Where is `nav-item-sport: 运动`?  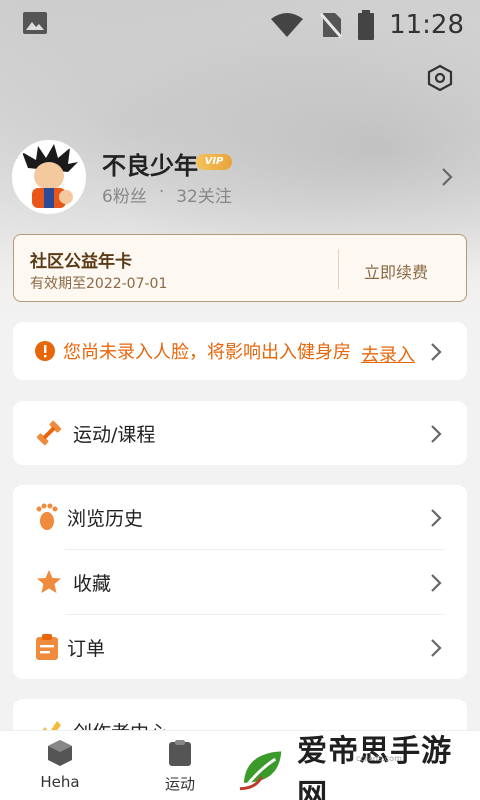 nav-item-sport: 运动 is located at coordinates (180, 765).